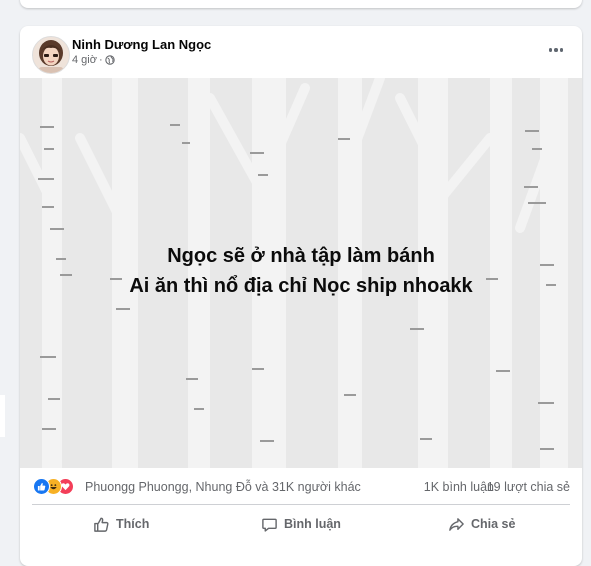 This screenshot has width=591, height=566. I want to click on globe-icon, so click(109, 60).